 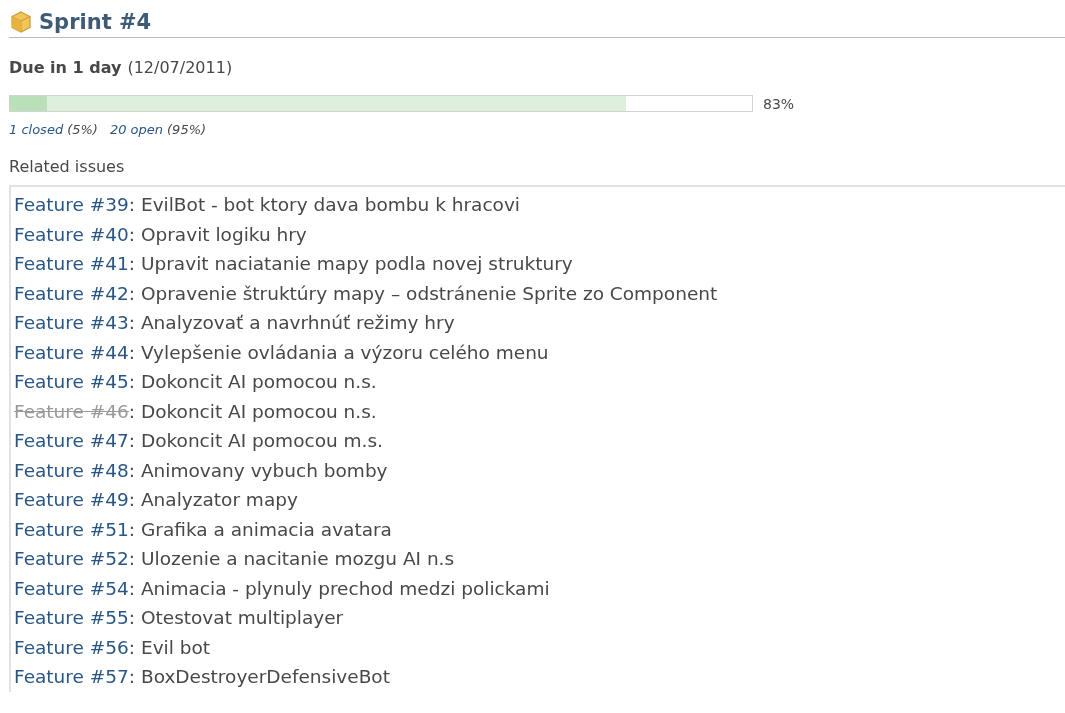 What do you see at coordinates (339, 588) in the screenshot?
I see `issue-subject: : Animacia - plynuly prechod medzi polickami` at bounding box center [339, 588].